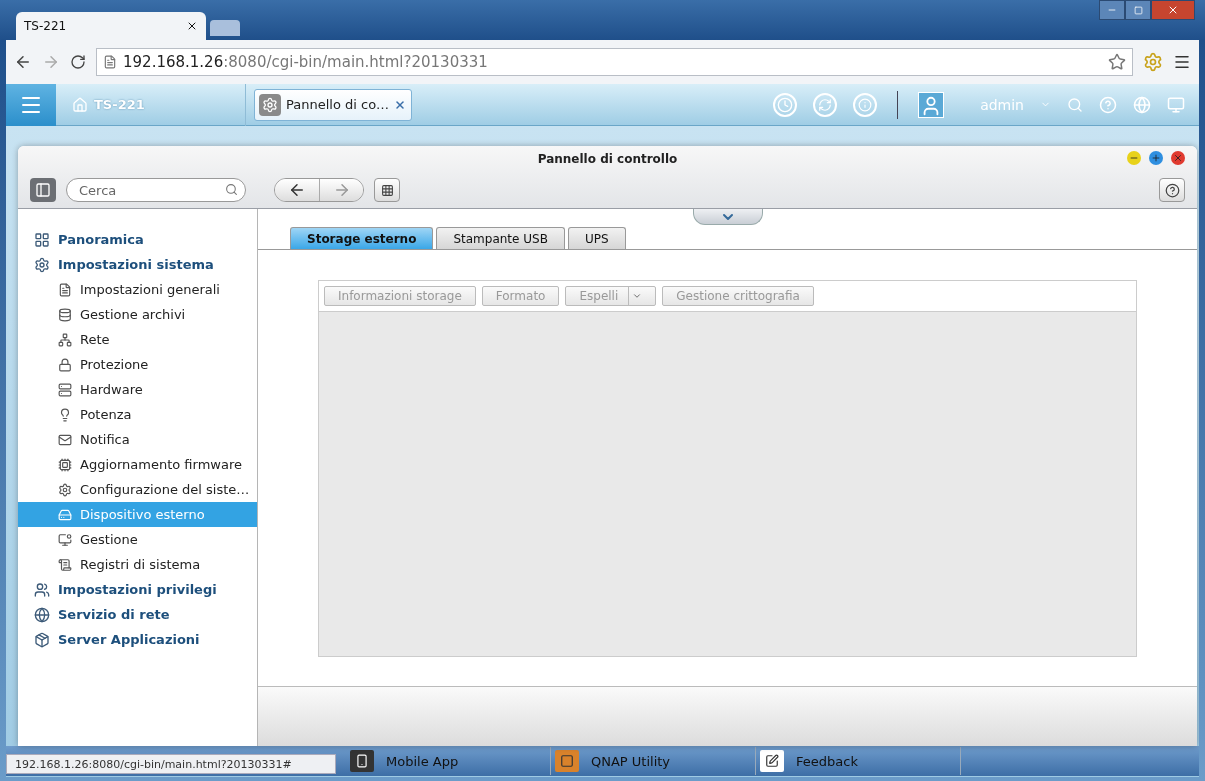  What do you see at coordinates (137, 264) in the screenshot?
I see `sidebar-item: Impostazioni sistema` at bounding box center [137, 264].